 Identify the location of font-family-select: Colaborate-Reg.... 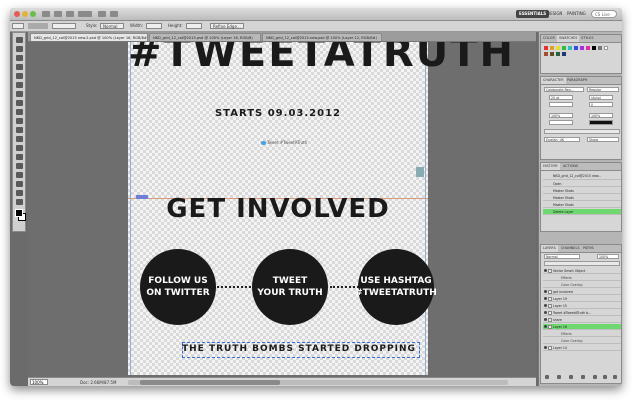
(564, 89).